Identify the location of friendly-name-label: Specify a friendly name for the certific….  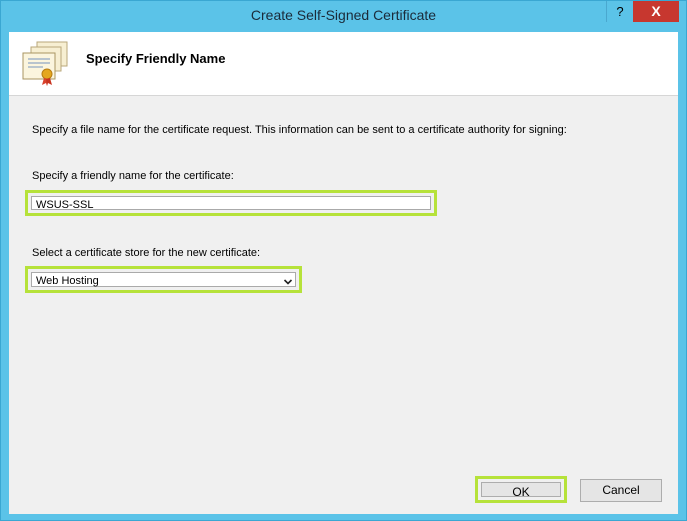
(133, 176).